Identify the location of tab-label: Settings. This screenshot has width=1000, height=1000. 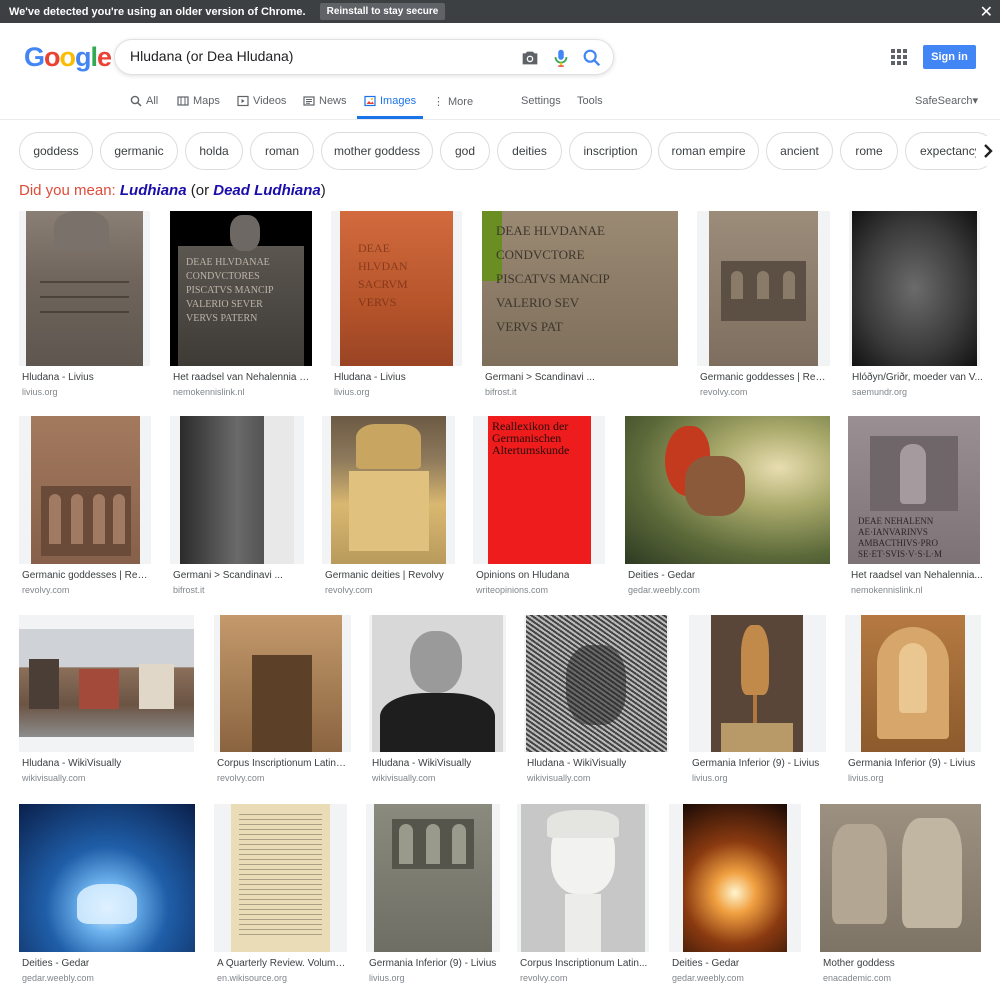
(541, 101).